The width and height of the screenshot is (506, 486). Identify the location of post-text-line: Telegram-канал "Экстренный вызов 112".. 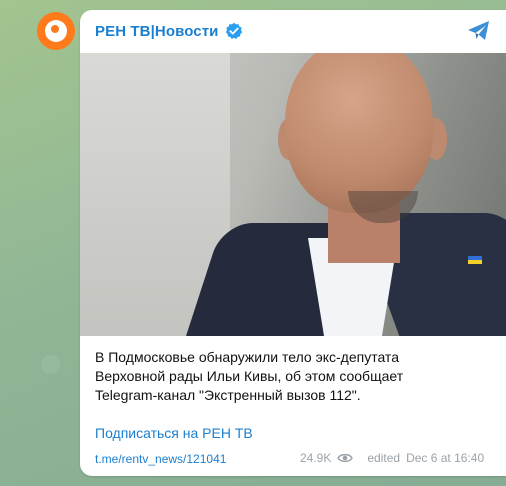
(228, 395).